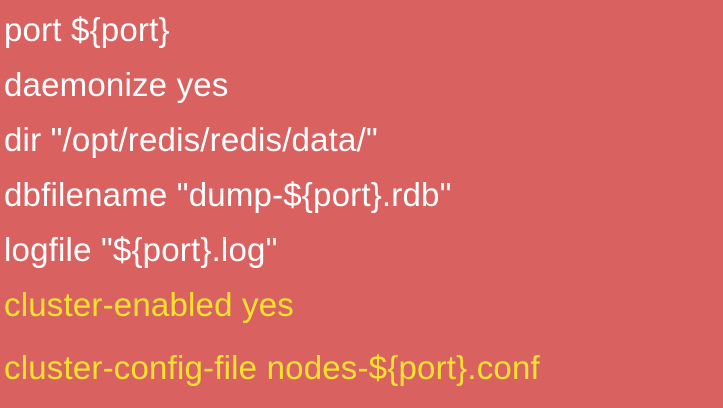  I want to click on config-line-cluster-config-file: cluster-config-file nodes-${port}.conf, so click(272, 367).